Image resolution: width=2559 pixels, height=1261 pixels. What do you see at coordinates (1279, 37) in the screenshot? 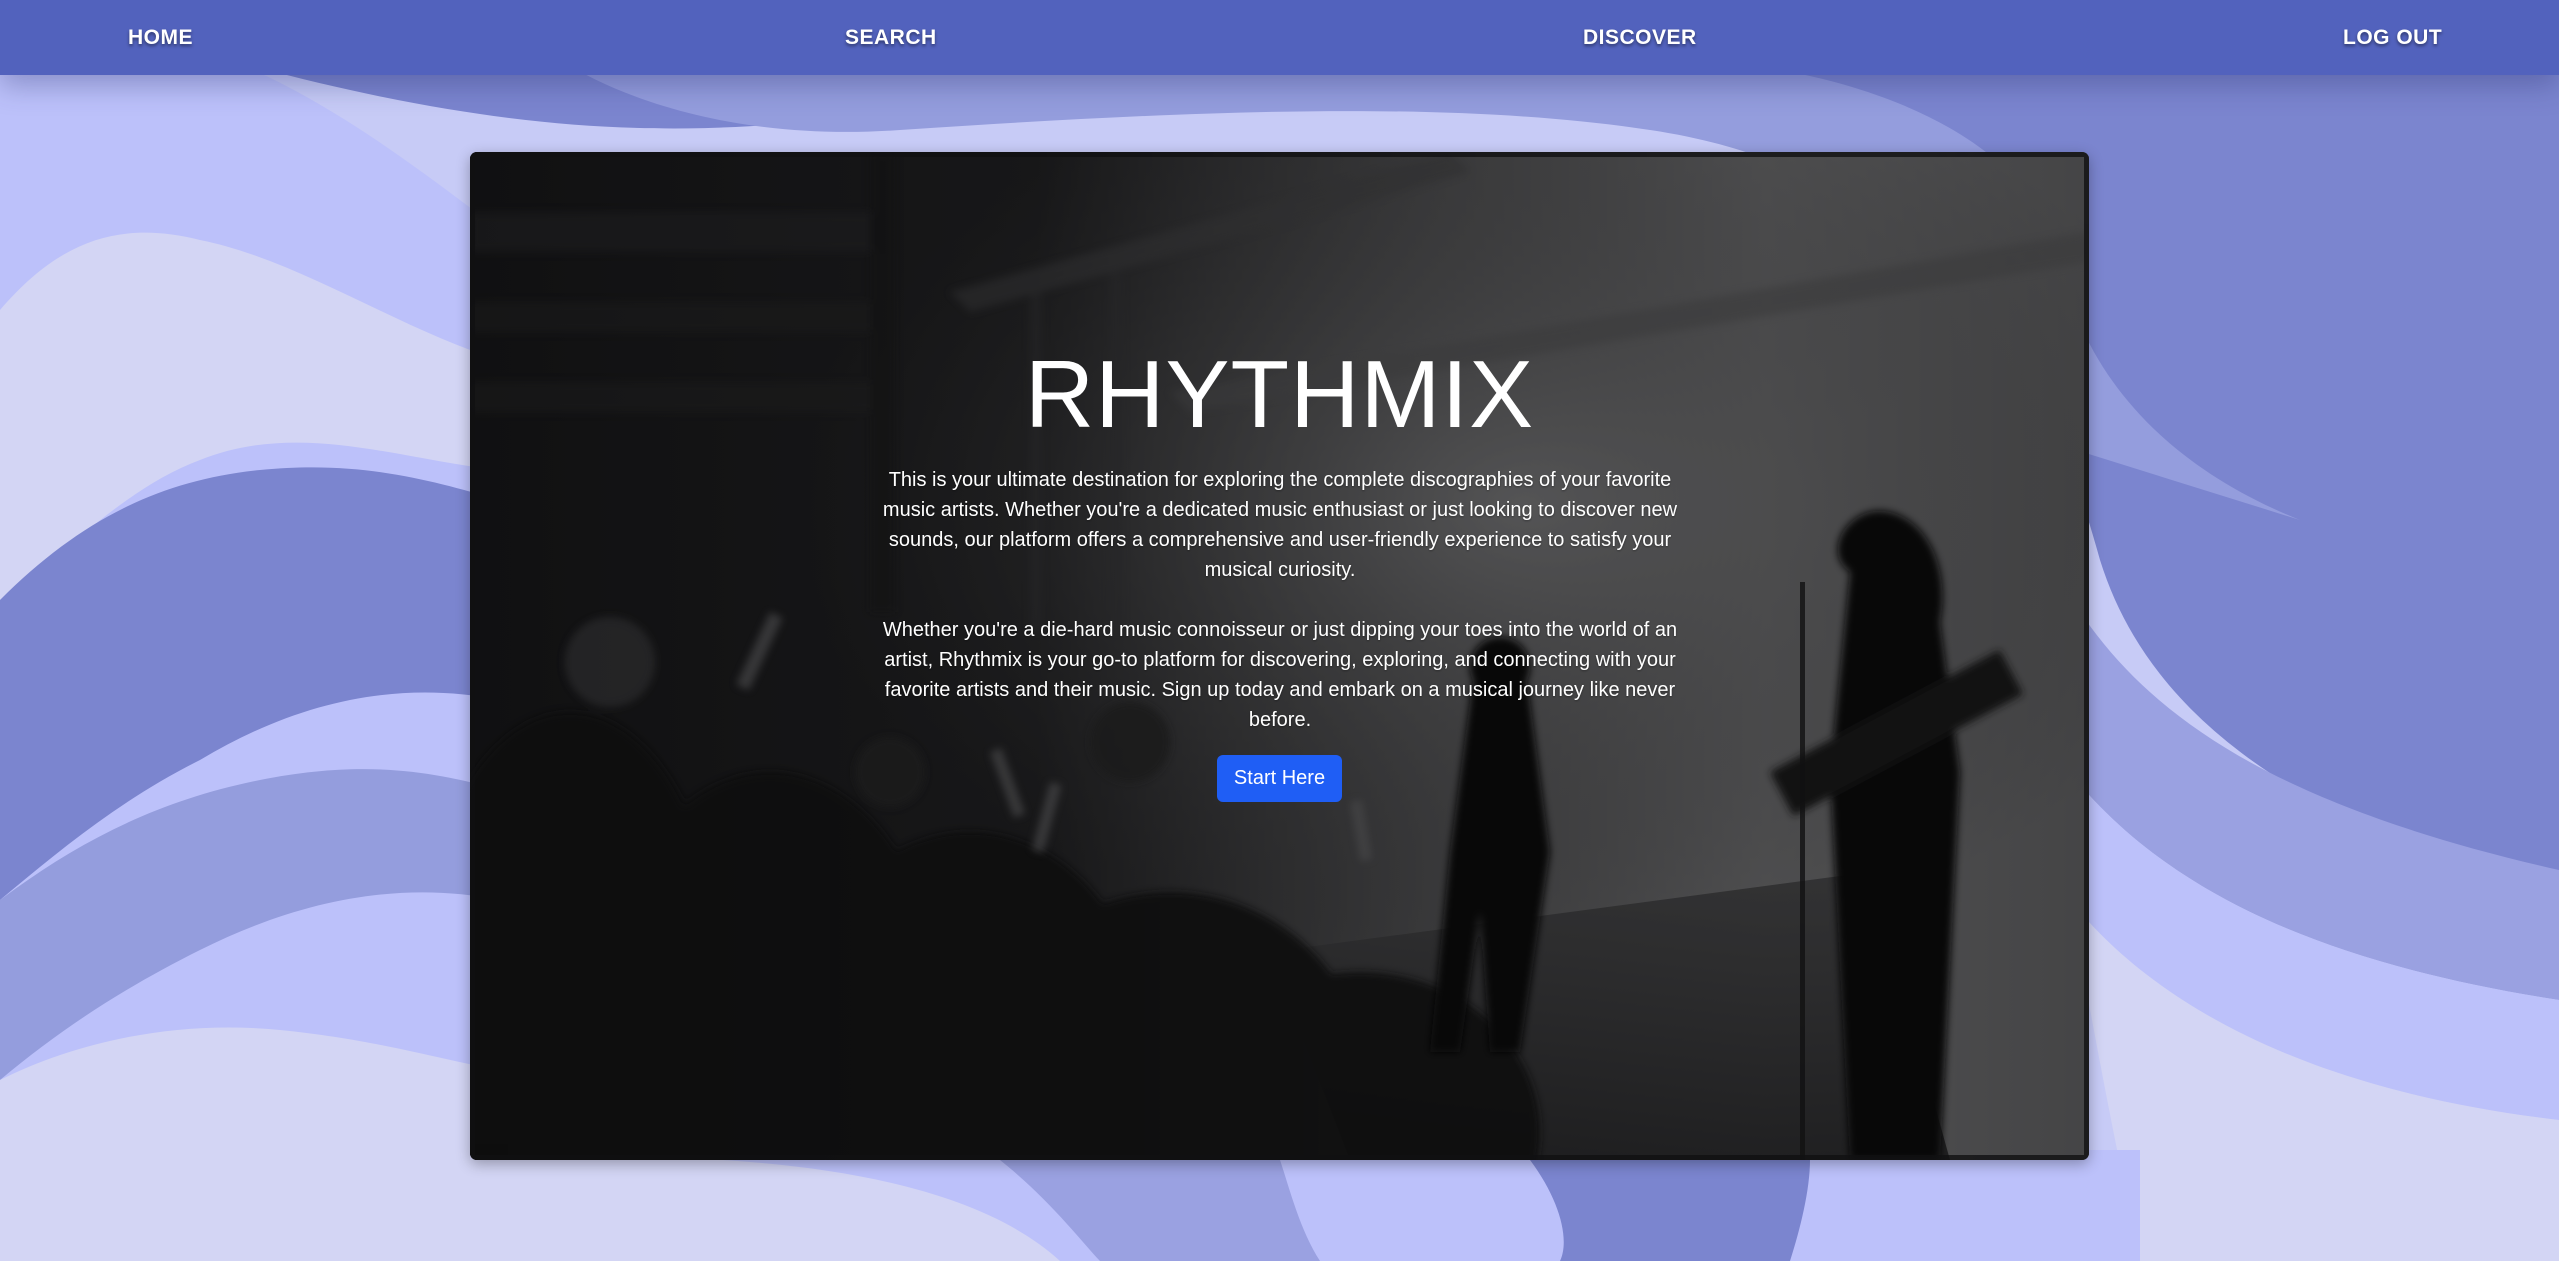
I see `top-nav-bar: HOME SEARCH DISCOVER LOG OUT` at bounding box center [1279, 37].